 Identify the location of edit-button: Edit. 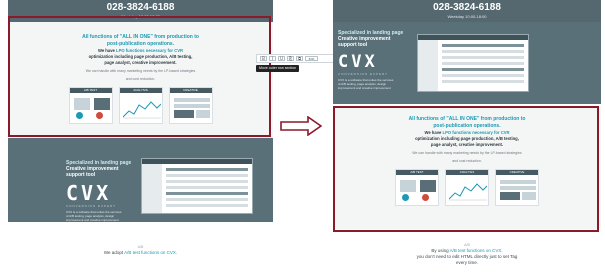
(311, 58).